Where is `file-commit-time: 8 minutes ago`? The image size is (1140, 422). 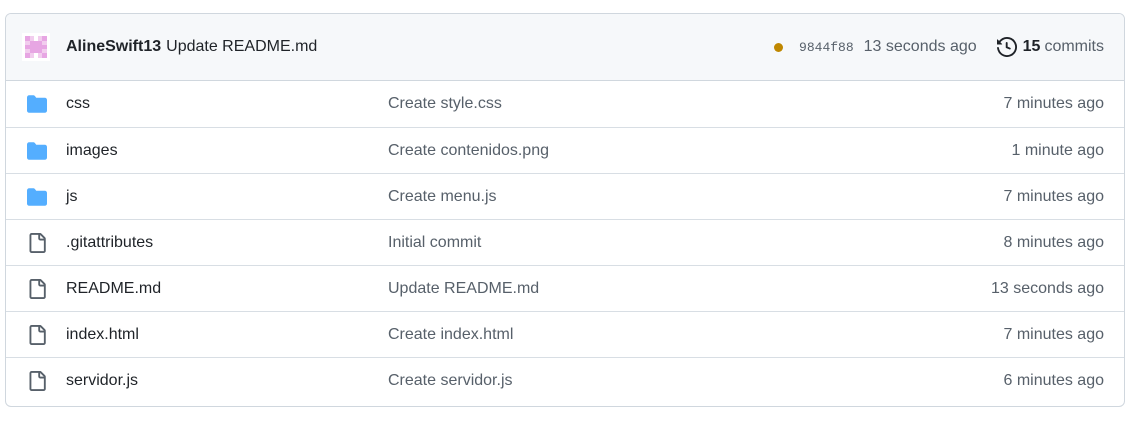
file-commit-time: 8 minutes ago is located at coordinates (1053, 242).